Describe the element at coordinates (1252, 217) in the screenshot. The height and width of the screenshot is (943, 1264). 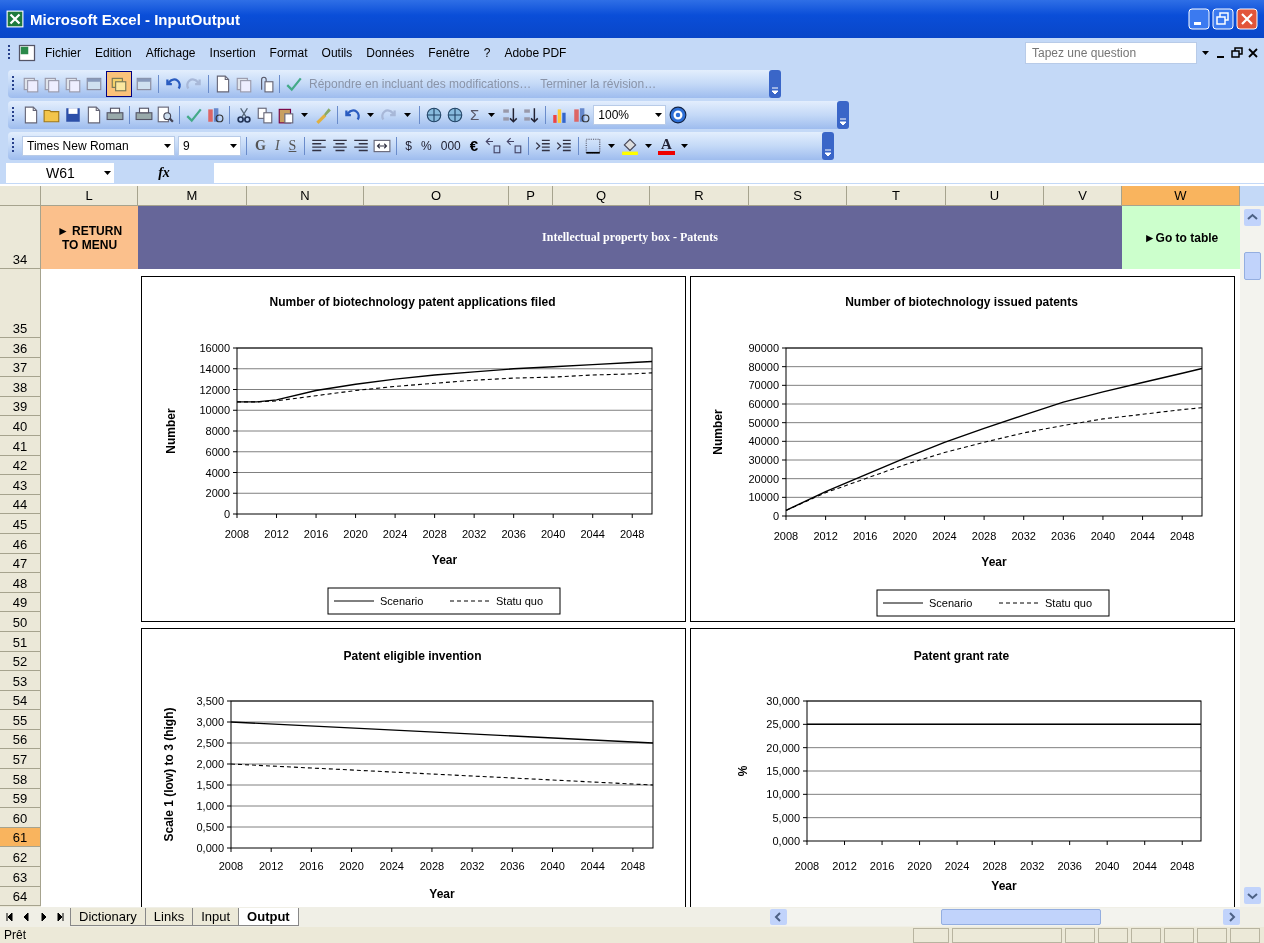
I see `scroll-up-icon` at that location.